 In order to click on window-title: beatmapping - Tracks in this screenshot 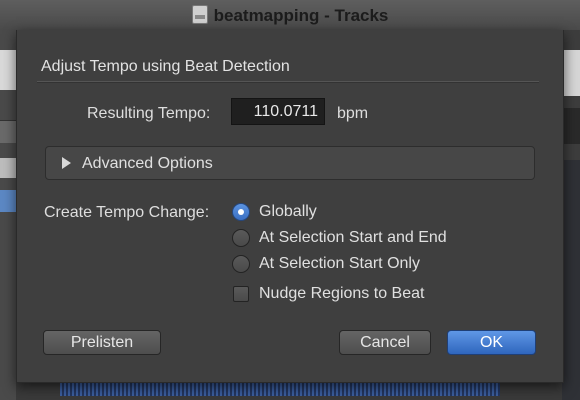, I will do `click(290, 15)`.